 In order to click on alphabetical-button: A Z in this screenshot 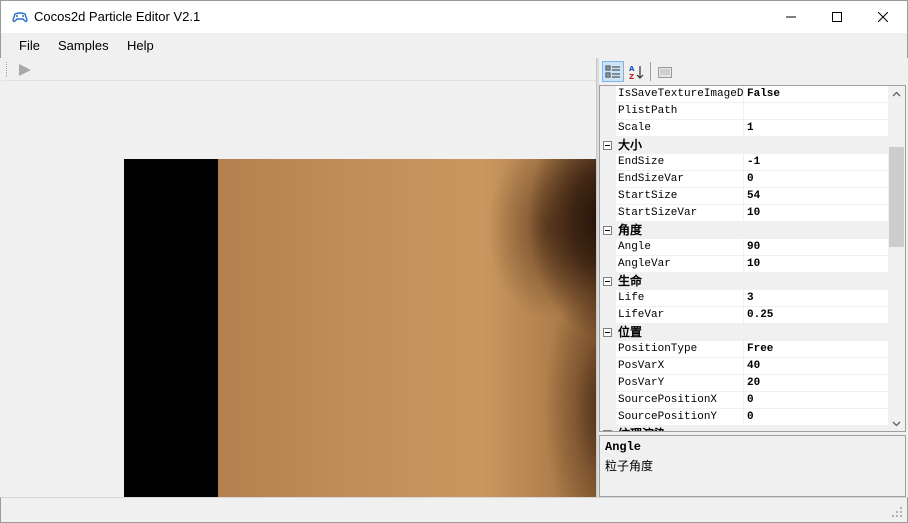, I will do `click(636, 71)`.